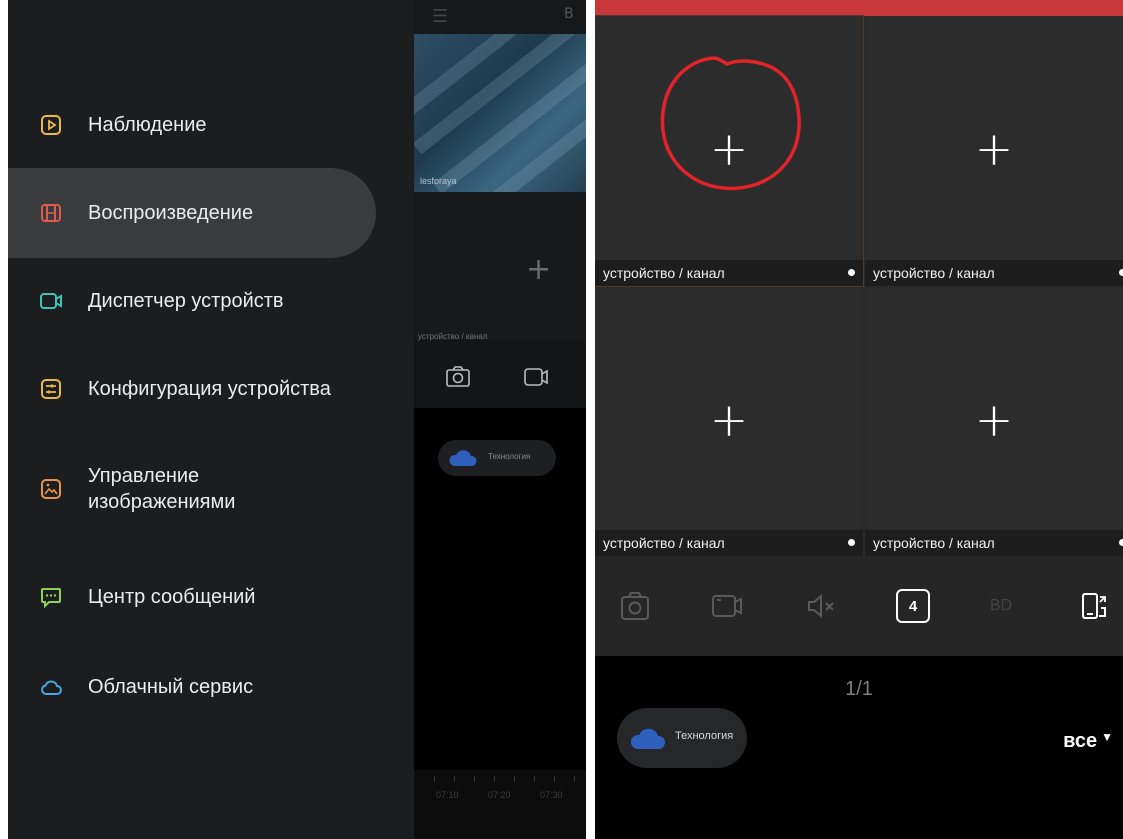 The image size is (1123, 839). Describe the element at coordinates (51, 301) in the screenshot. I see `camera-icon` at that location.